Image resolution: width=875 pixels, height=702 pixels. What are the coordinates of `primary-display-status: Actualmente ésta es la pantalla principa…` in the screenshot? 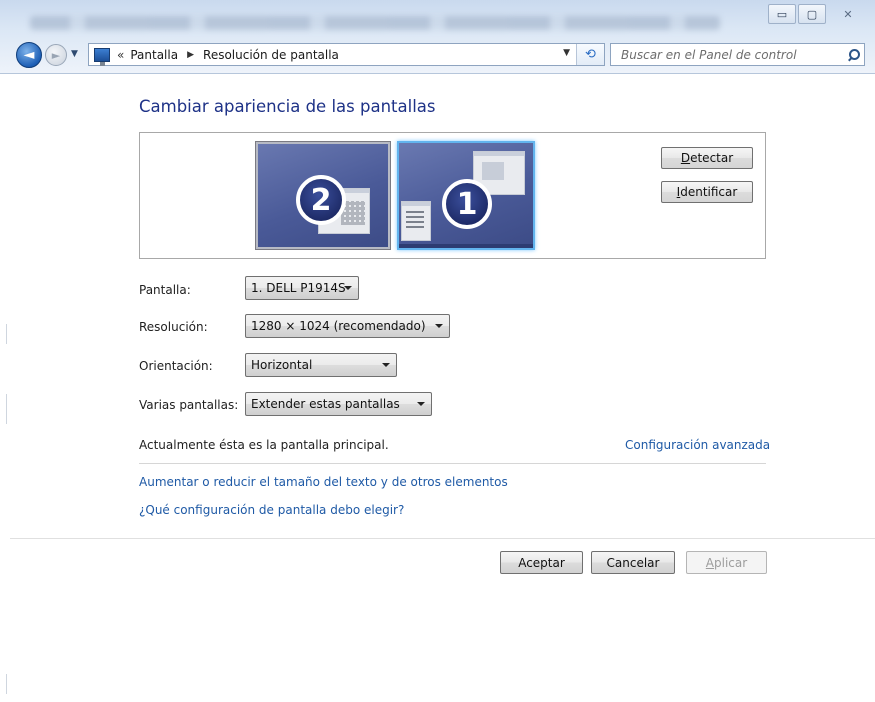 It's located at (264, 445).